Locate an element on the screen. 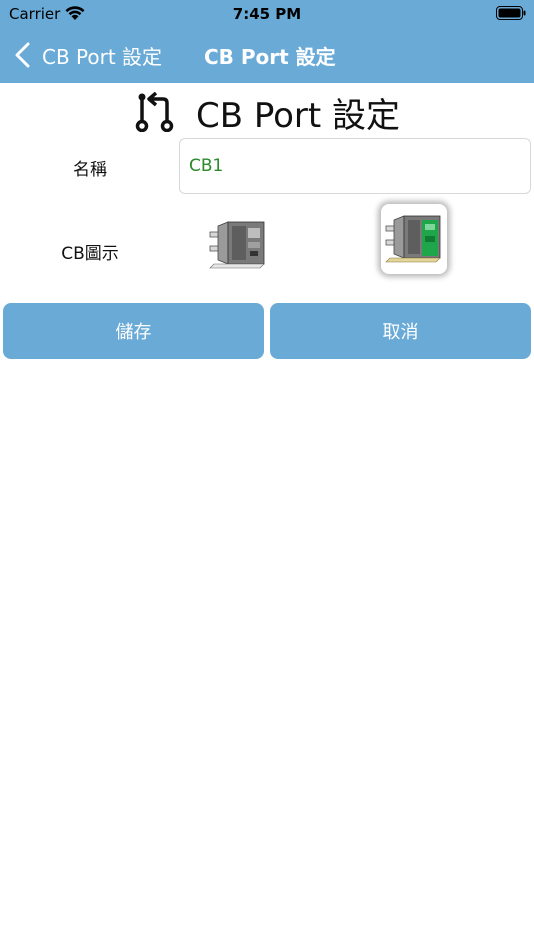  clock: 7:45 PM is located at coordinates (267, 14).